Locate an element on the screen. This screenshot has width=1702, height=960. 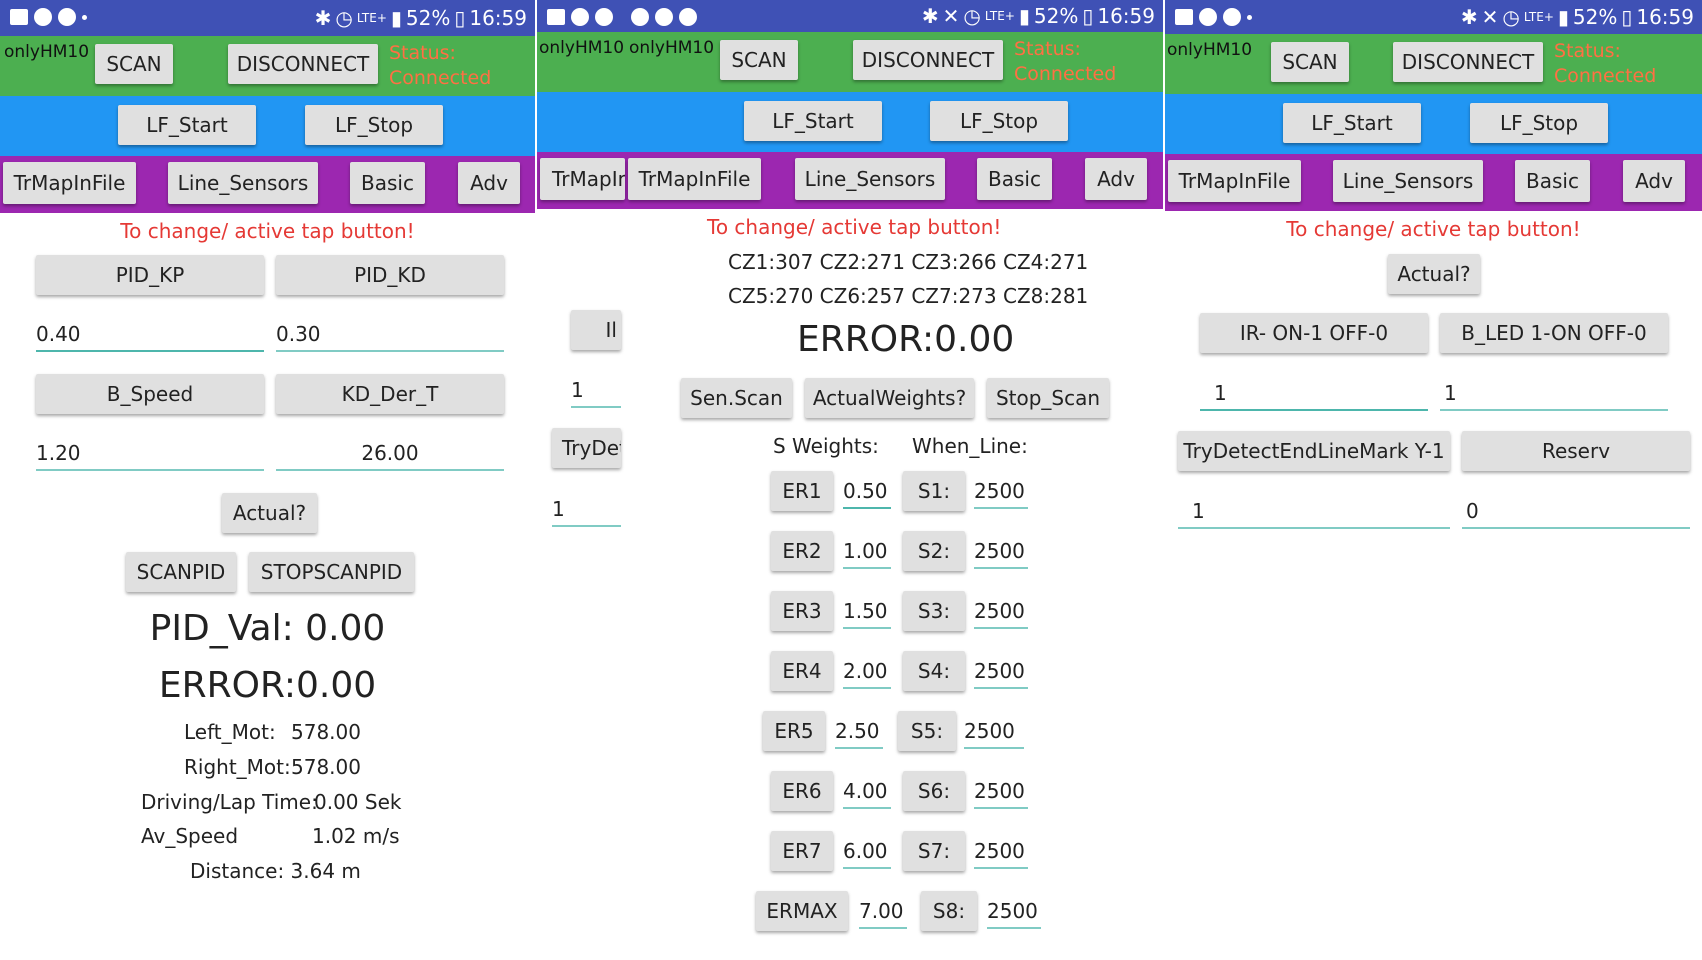
s4-button: S4: is located at coordinates (934, 671).